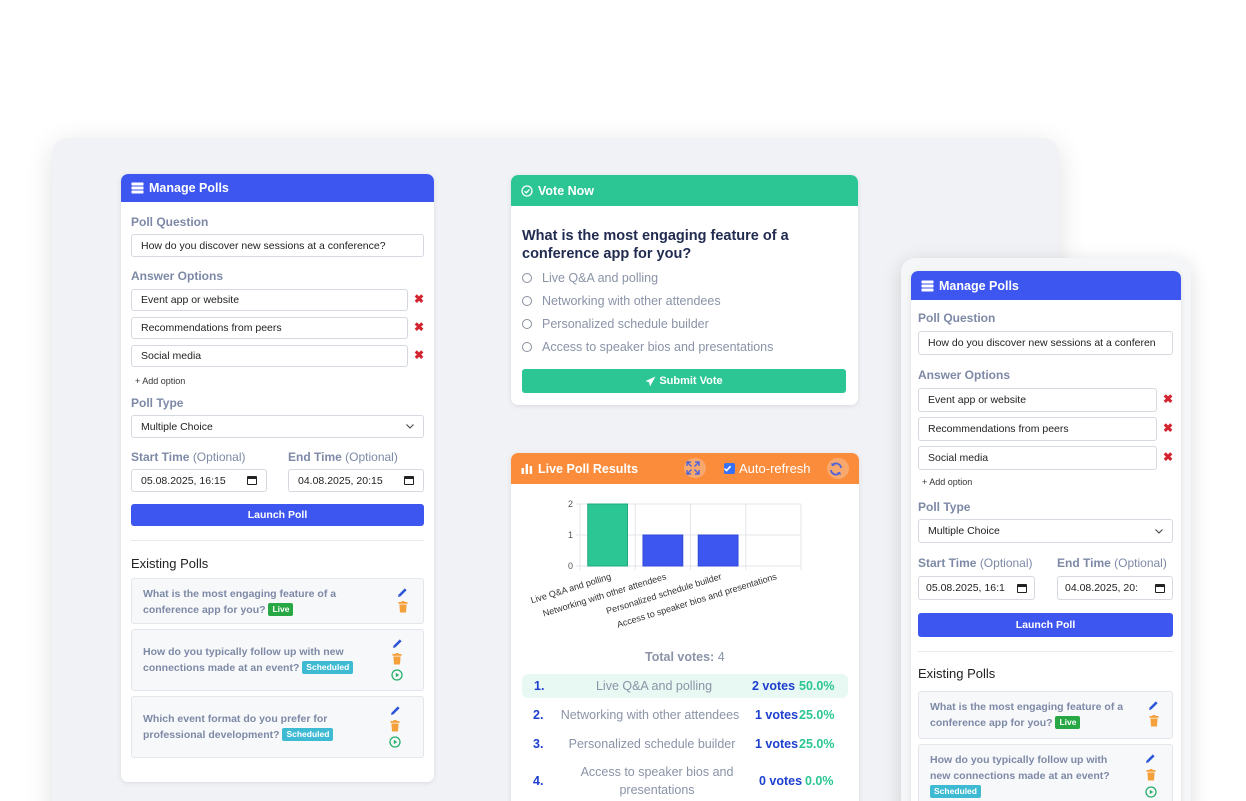 This screenshot has width=1246, height=801. Describe the element at coordinates (566, 190) in the screenshot. I see `vote-now-title: Vote Now` at that location.